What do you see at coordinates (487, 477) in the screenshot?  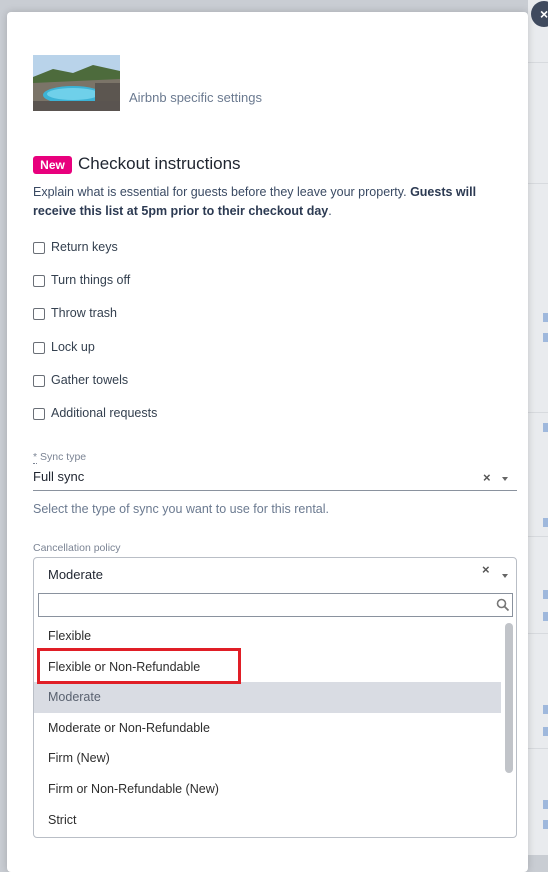 I see `sync-type-clear-icon: ×` at bounding box center [487, 477].